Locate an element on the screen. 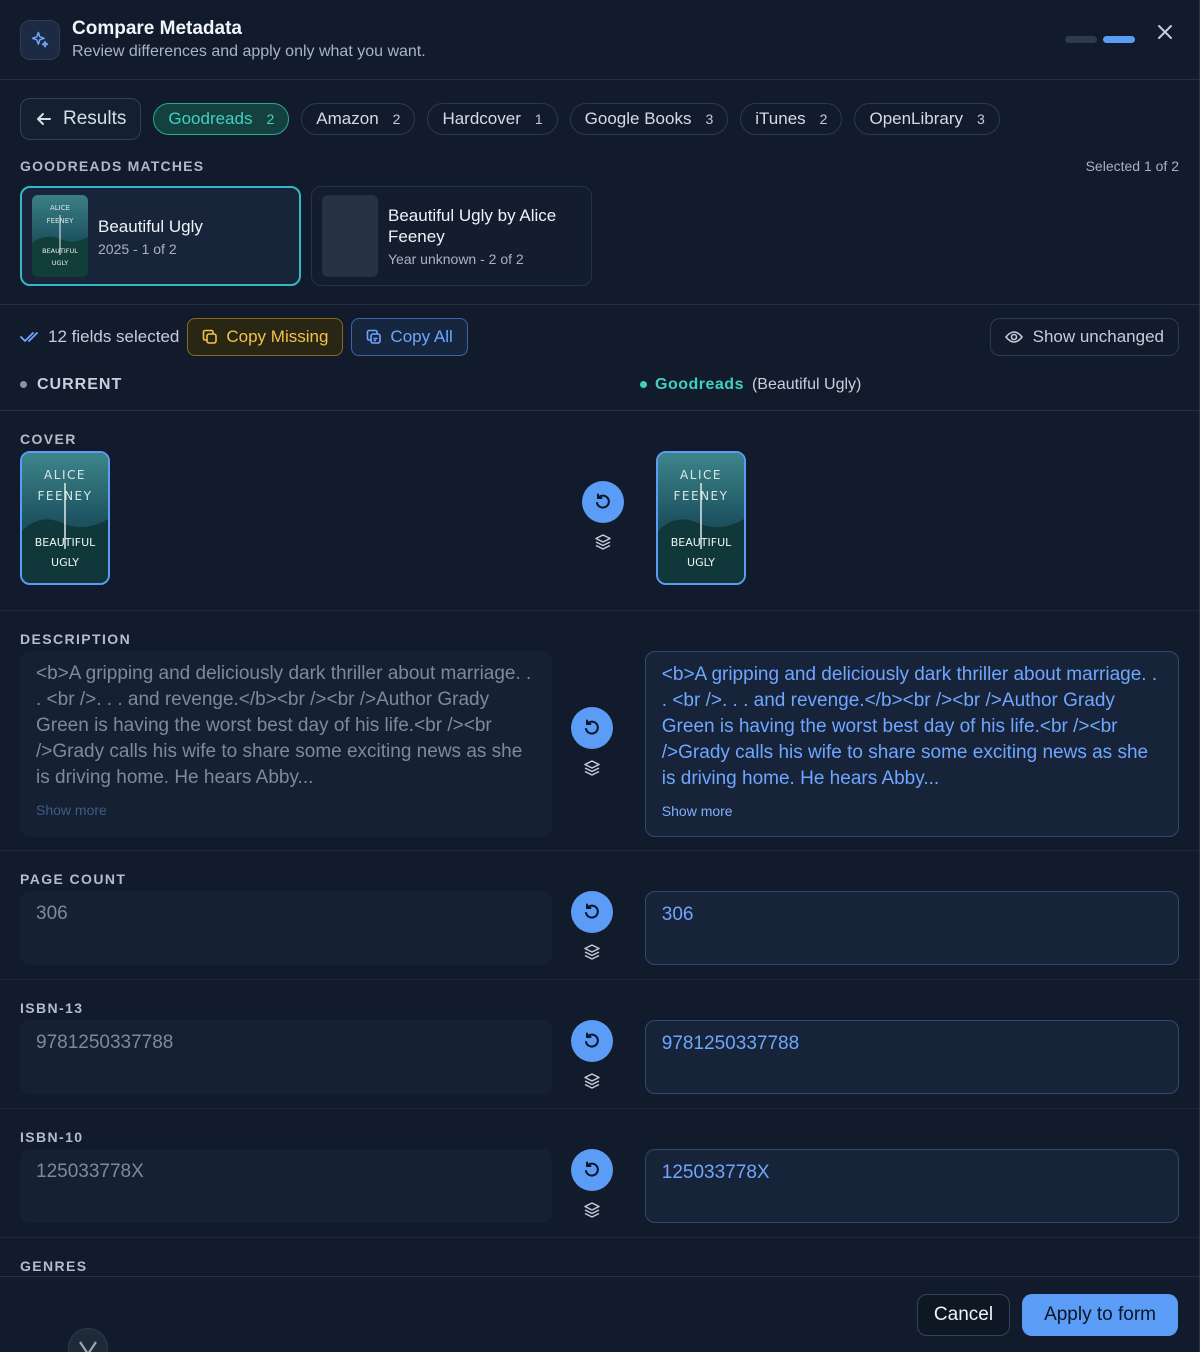 The image size is (1200, 1352). cancel-button: Cancel is located at coordinates (963, 1314).